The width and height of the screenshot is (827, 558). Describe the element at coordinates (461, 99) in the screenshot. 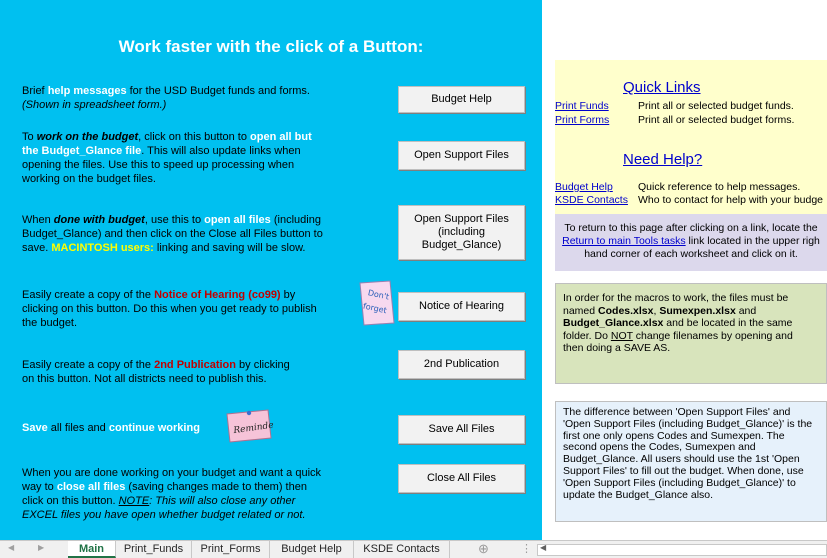

I see `budget-help-button: Budget Help` at that location.